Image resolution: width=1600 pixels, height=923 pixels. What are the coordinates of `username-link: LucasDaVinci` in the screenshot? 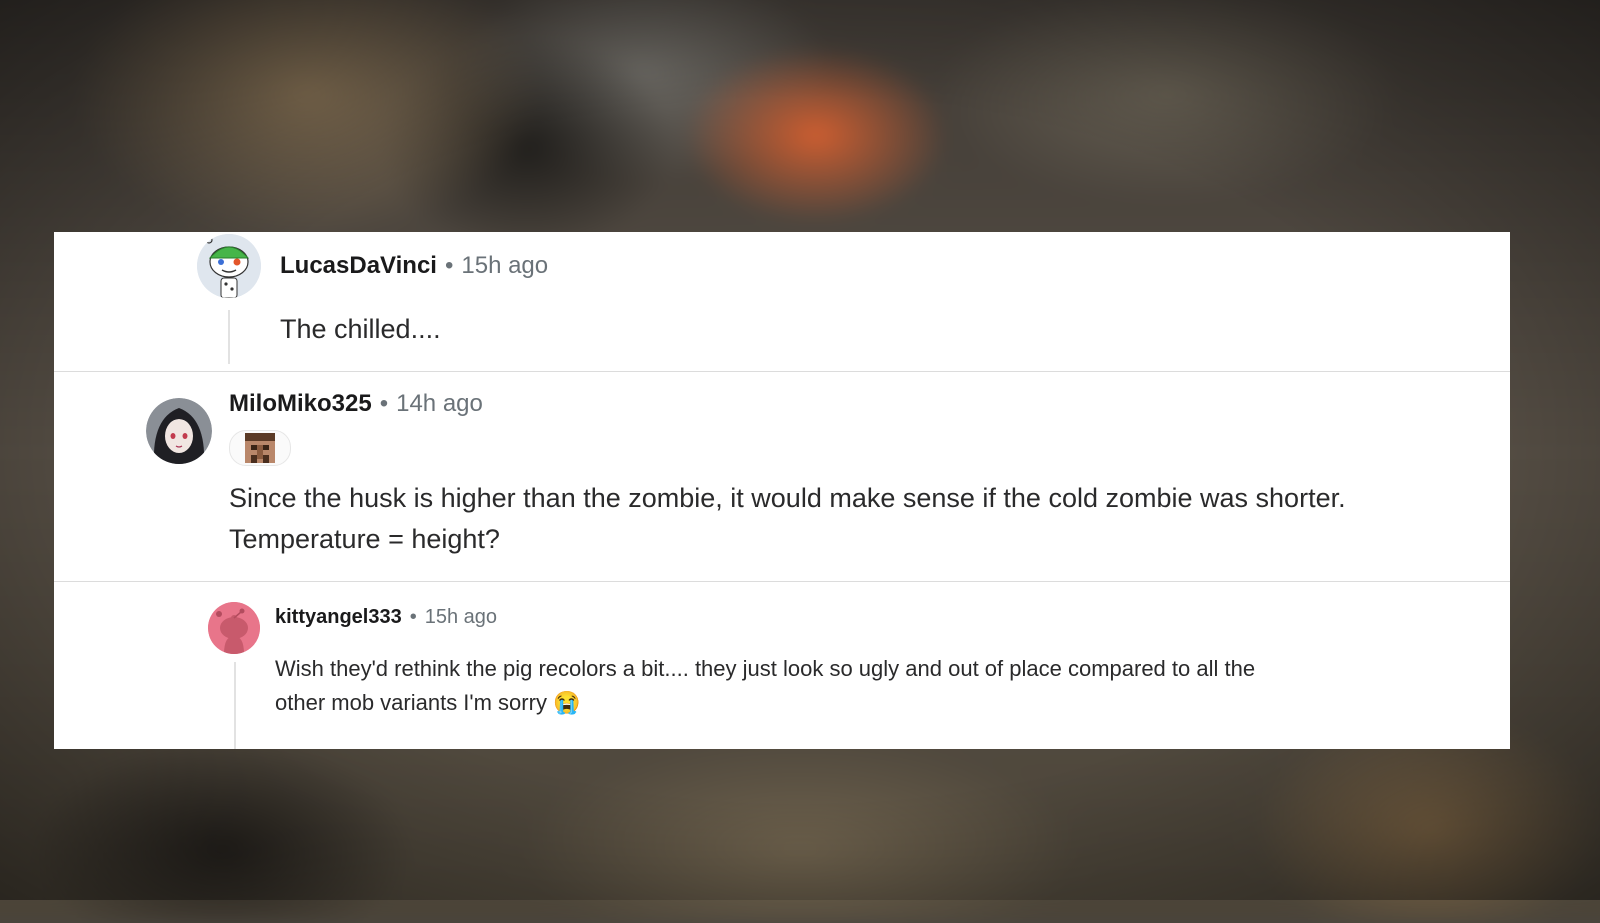 It's located at (358, 266).